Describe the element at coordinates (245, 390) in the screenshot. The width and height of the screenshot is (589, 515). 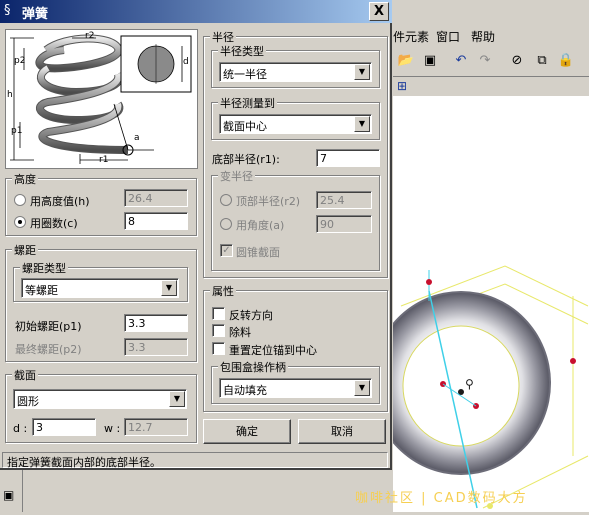
I see `handle-value: 自动填充` at that location.